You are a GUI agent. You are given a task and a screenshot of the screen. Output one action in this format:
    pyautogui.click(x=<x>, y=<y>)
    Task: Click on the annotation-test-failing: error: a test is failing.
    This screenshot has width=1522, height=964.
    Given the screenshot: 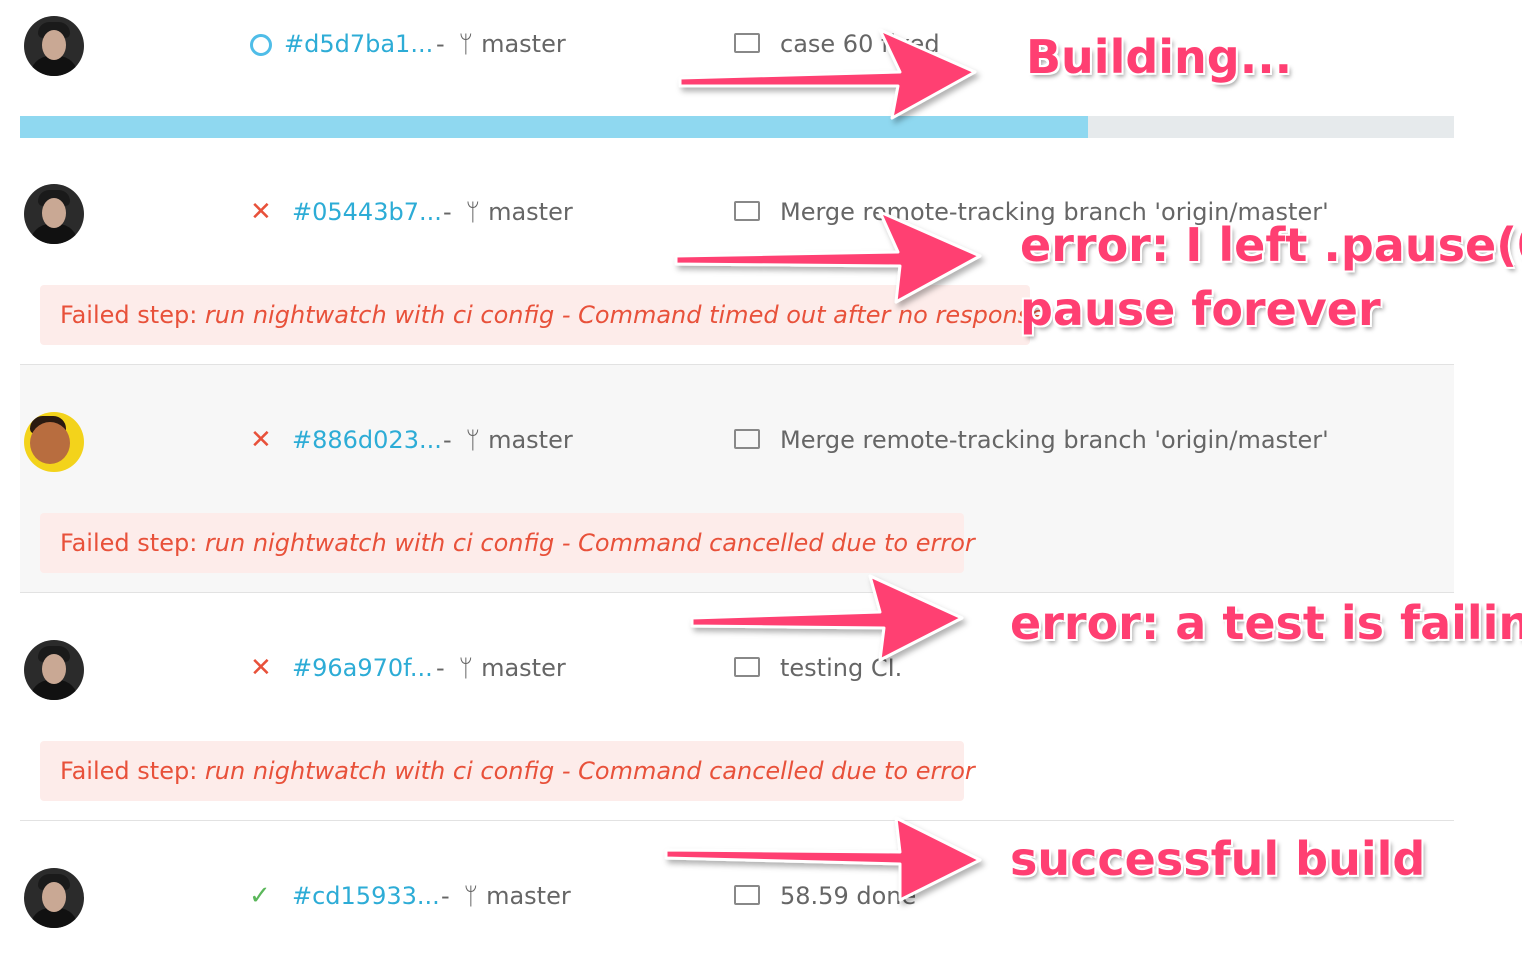 What is the action you would take?
    pyautogui.click(x=1266, y=623)
    